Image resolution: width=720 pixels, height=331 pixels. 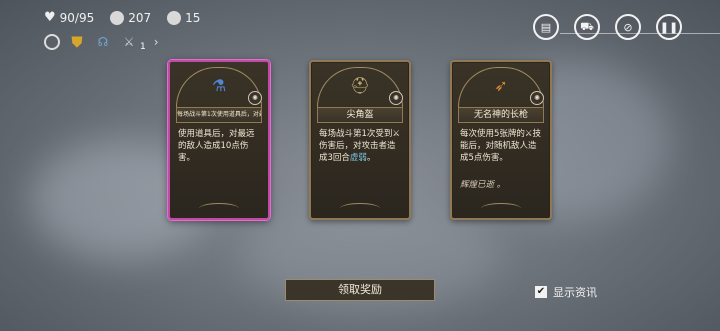 I want to click on shop-button: ⛟, so click(x=587, y=27).